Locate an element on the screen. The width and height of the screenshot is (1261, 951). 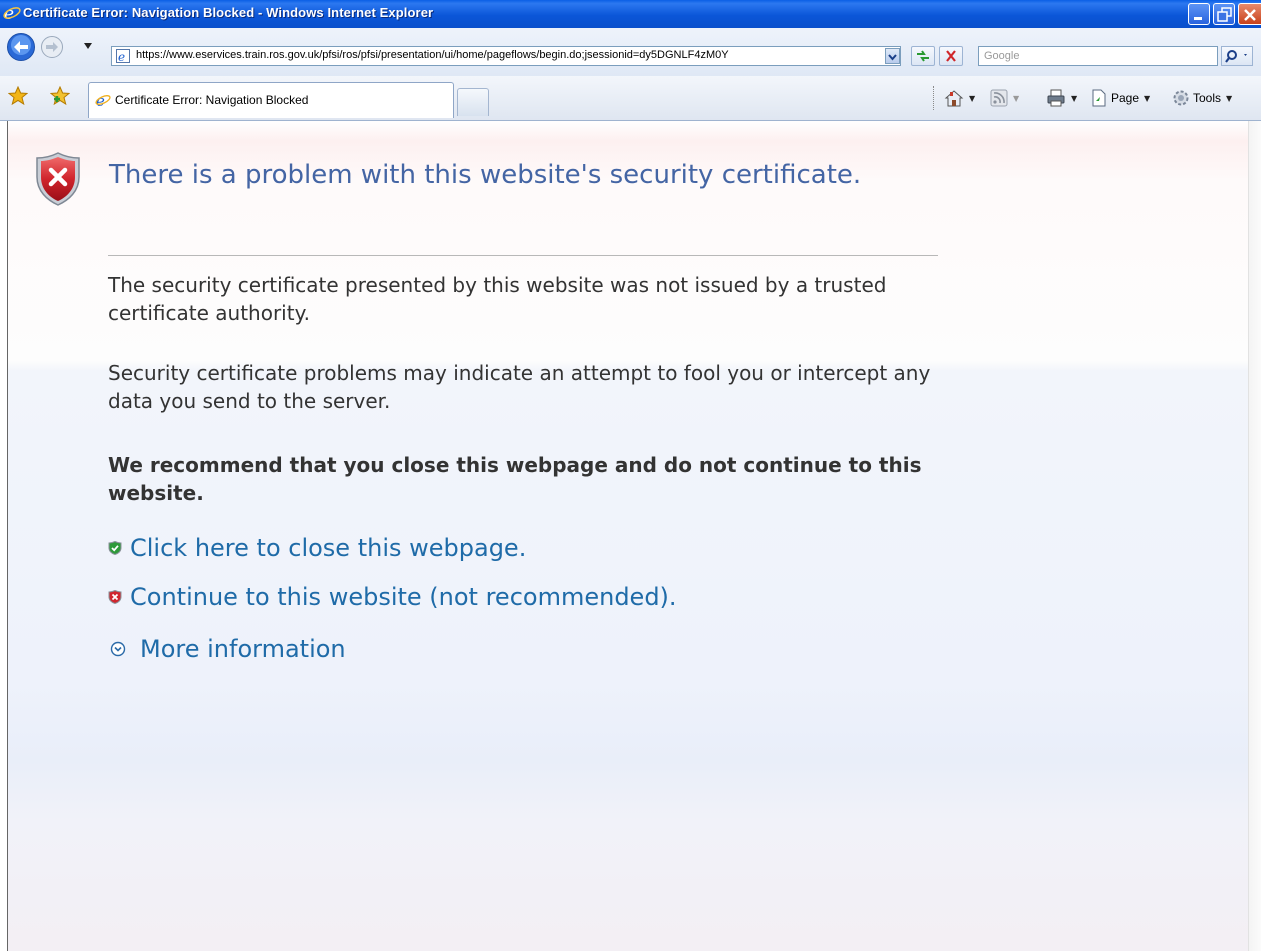
refresh-icon is located at coordinates (923, 56).